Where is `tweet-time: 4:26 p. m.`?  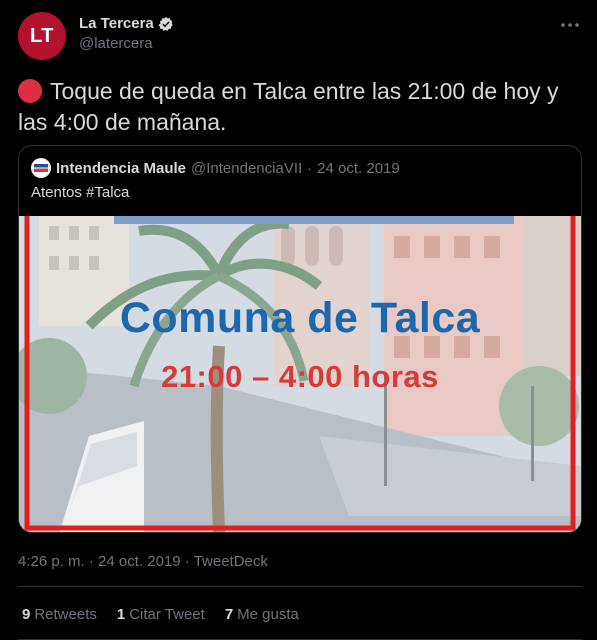
tweet-time: 4:26 p. m. is located at coordinates (51, 561).